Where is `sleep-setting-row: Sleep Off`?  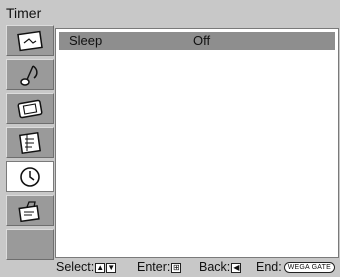
sleep-setting-row: Sleep Off is located at coordinates (197, 41).